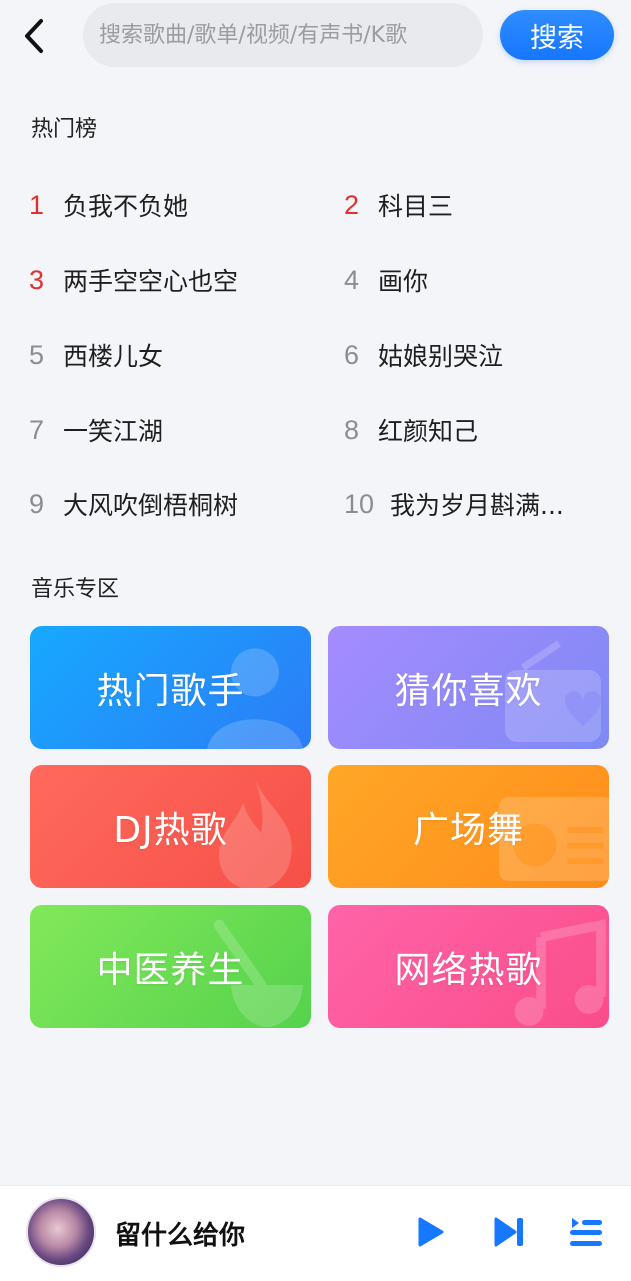 Image resolution: width=631 pixels, height=1281 pixels. What do you see at coordinates (468, 970) in the screenshot?
I see `card-label: 网络热歌` at bounding box center [468, 970].